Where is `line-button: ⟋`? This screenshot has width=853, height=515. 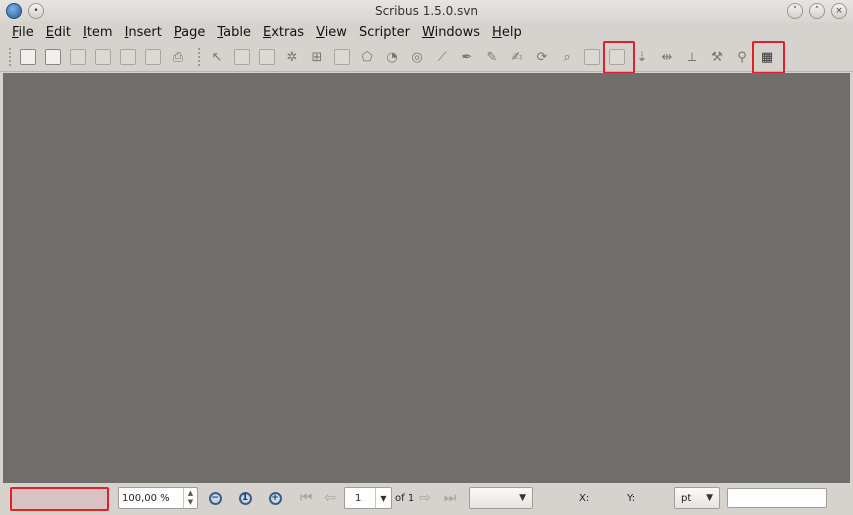
line-button: ⟋ is located at coordinates (442, 57).